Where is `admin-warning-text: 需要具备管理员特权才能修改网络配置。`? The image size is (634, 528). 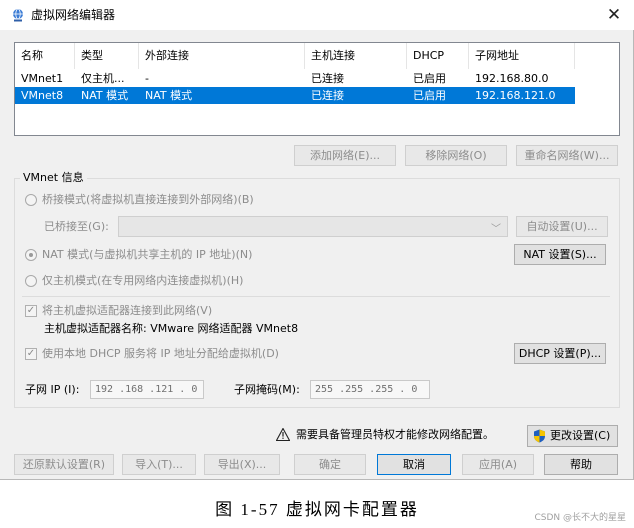
admin-warning-text: 需要具备管理员特权才能修改网络配置。 is located at coordinates (395, 434).